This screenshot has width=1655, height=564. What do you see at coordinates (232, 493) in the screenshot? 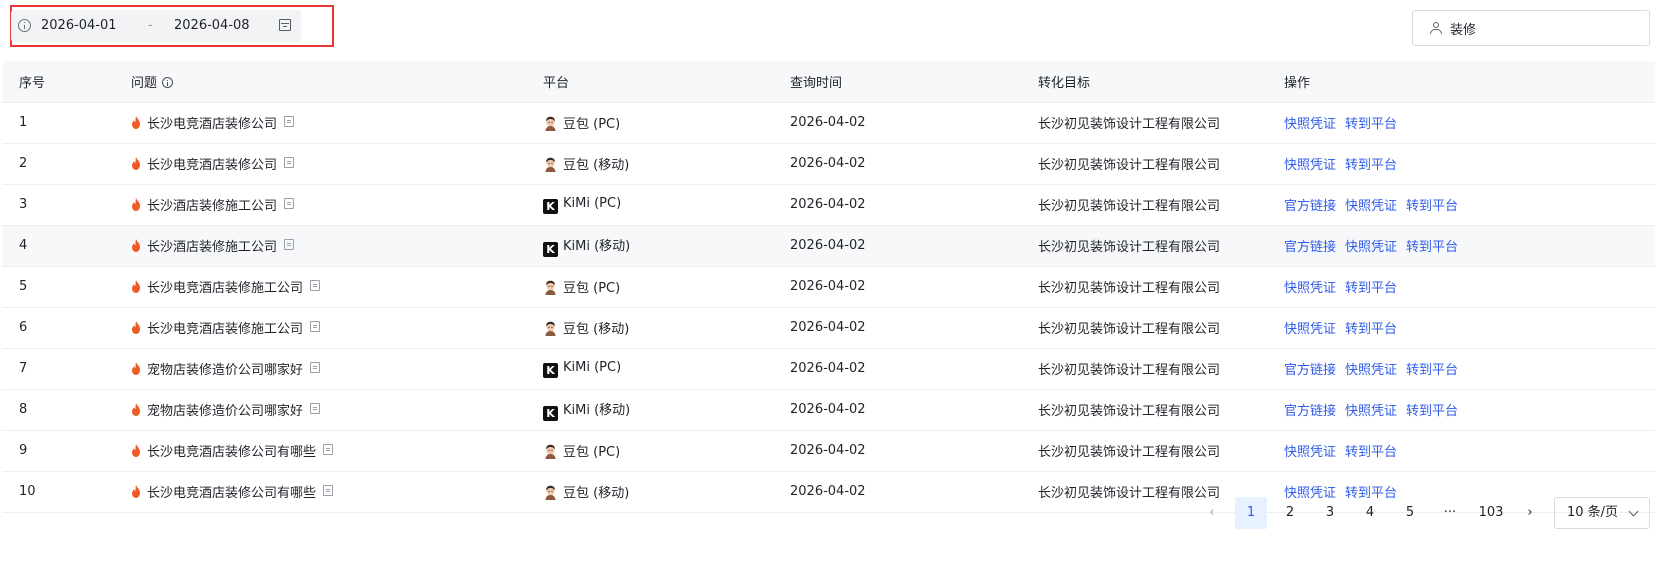
I see `question-text: 长沙电竞酒店装修公司有哪些` at bounding box center [232, 493].